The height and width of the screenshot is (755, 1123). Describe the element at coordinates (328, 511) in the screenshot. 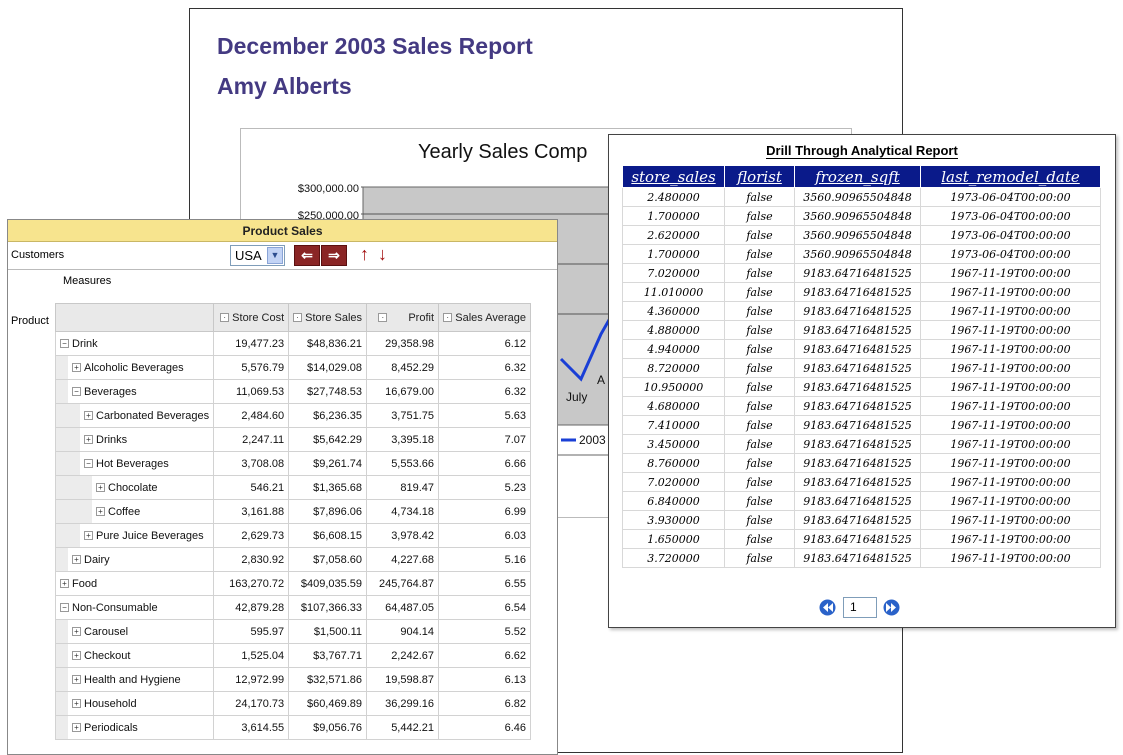

I see `table-cell: $7,896.06` at that location.